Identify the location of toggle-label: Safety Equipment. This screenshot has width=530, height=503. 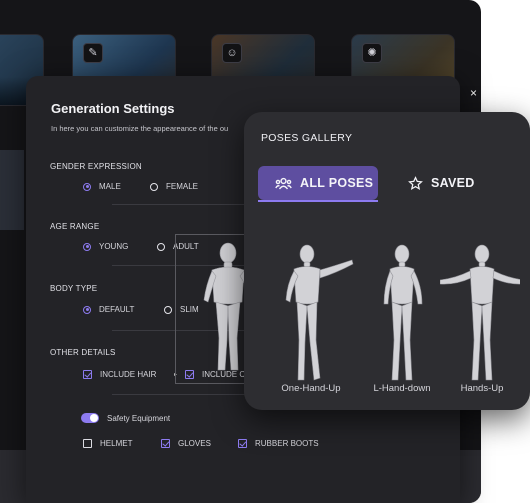
(139, 418).